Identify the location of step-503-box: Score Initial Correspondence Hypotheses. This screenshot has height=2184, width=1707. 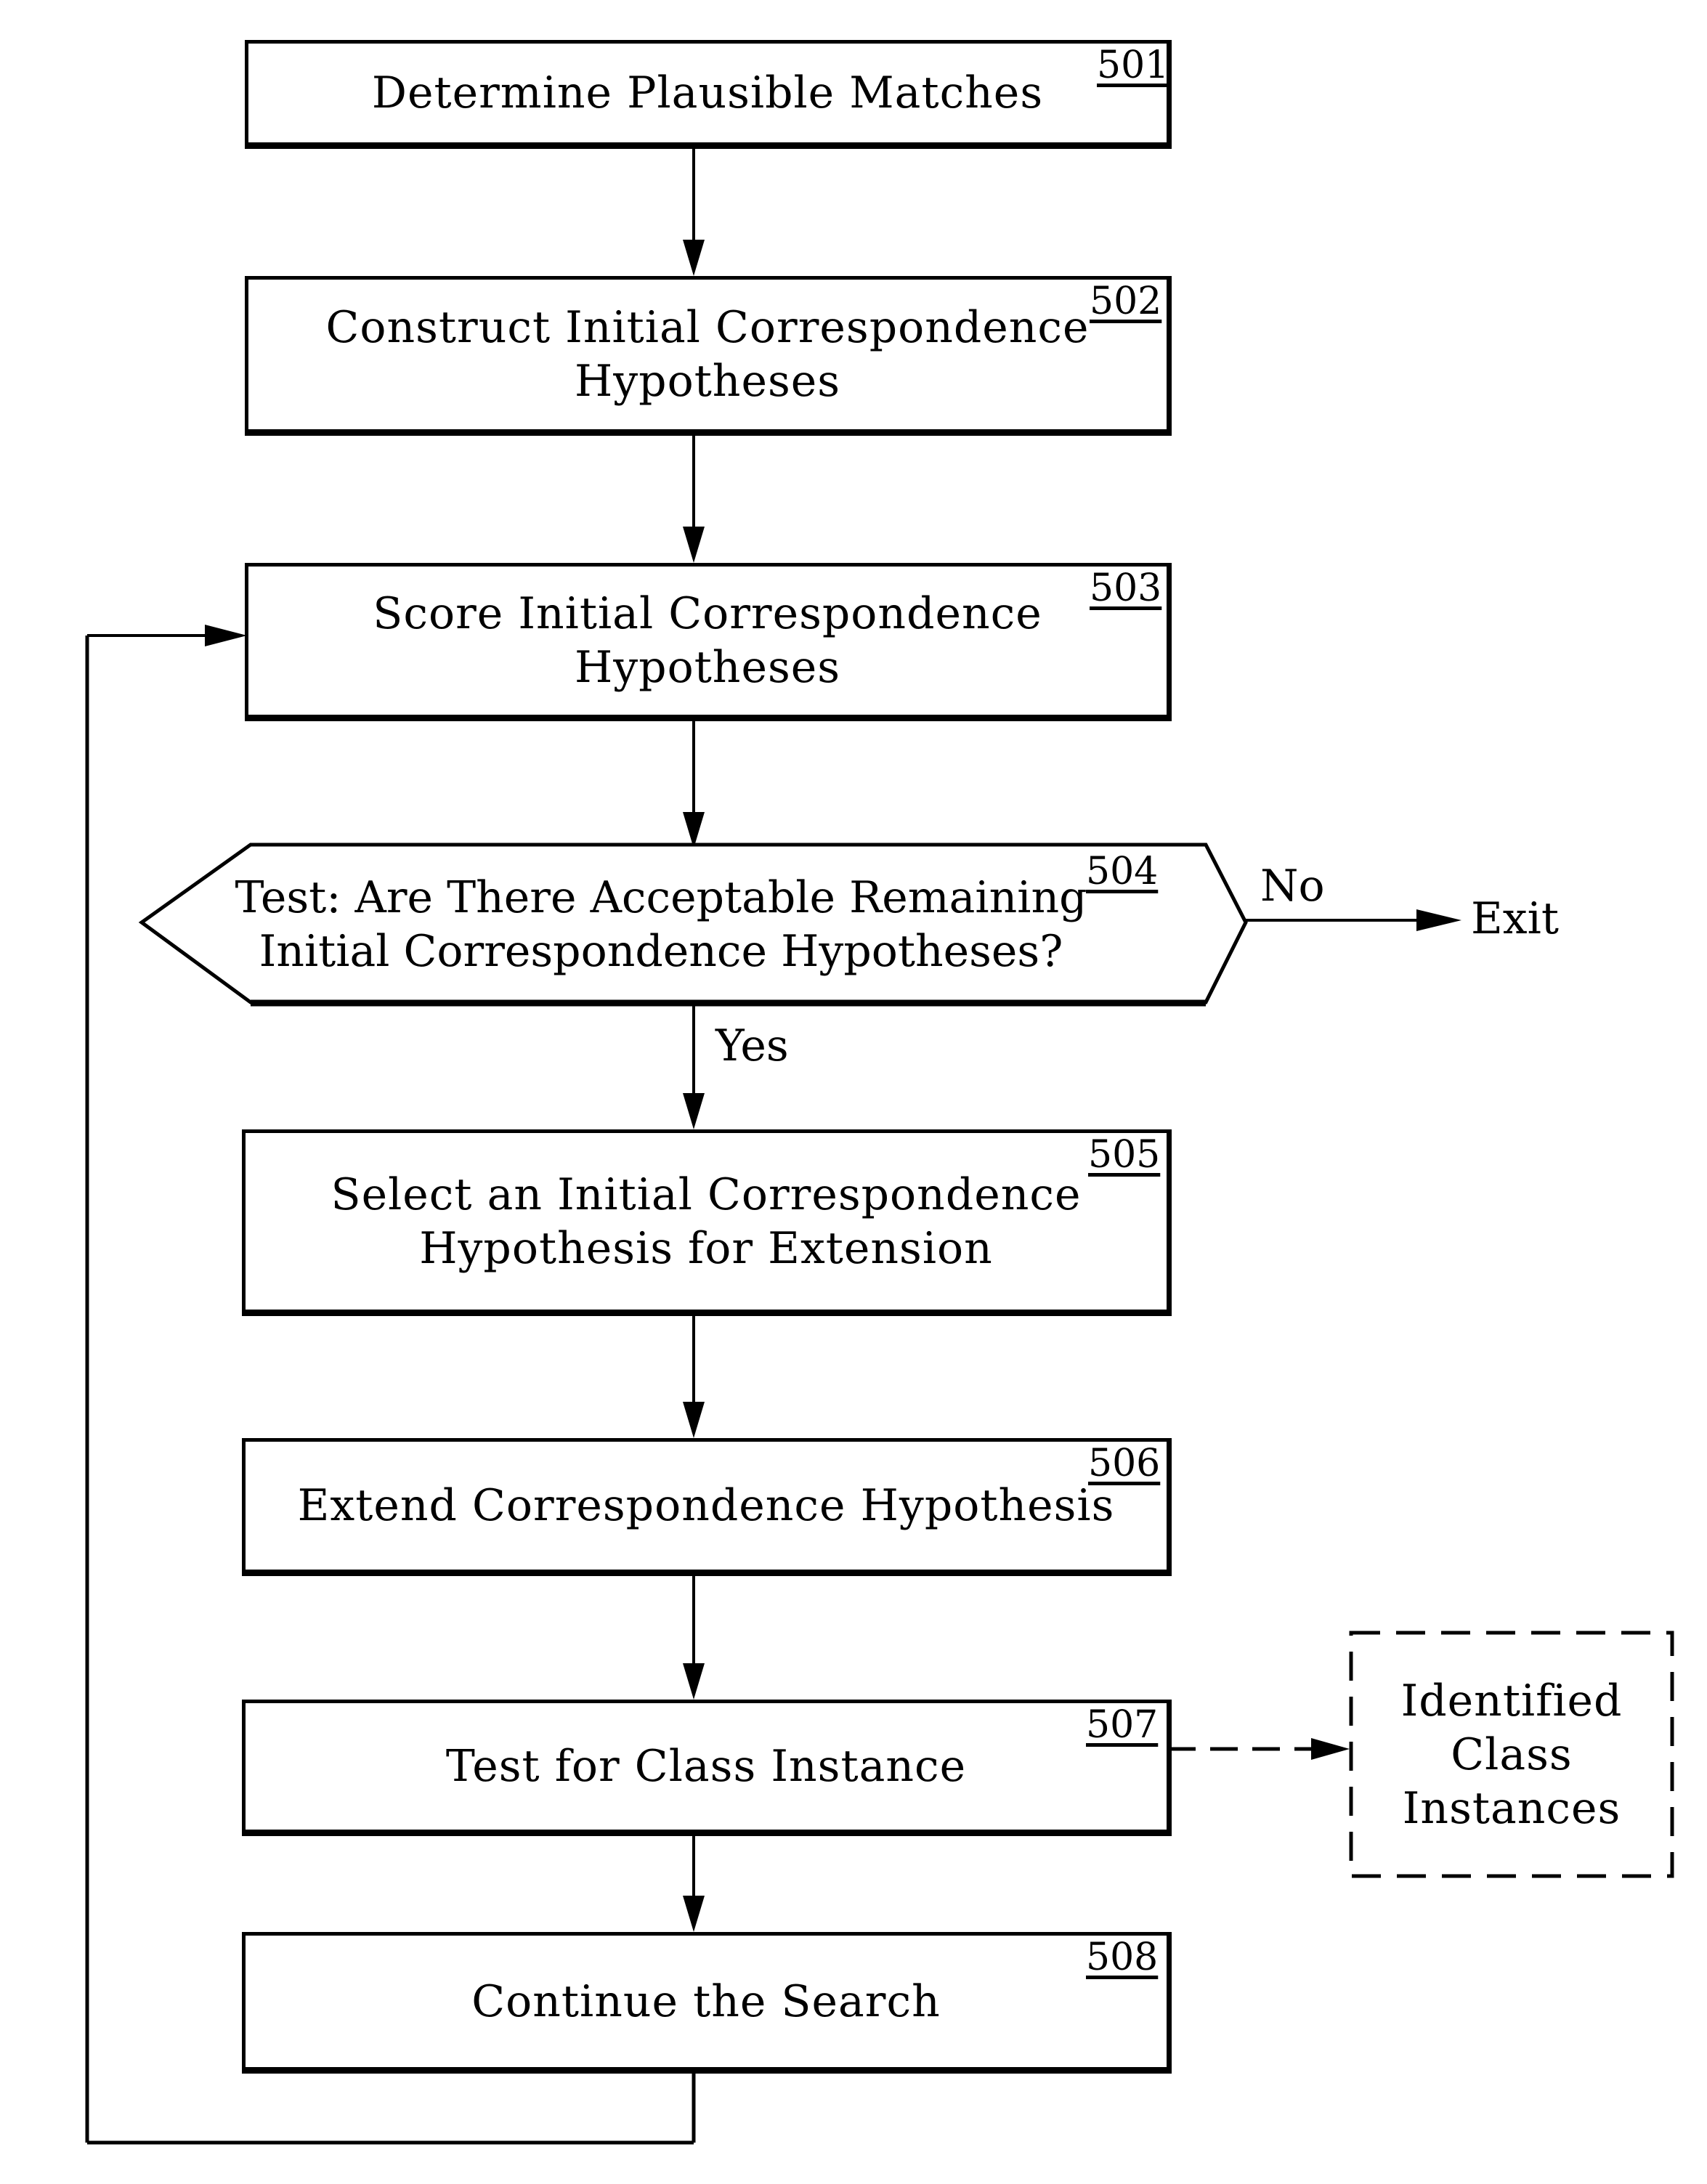
(709, 642).